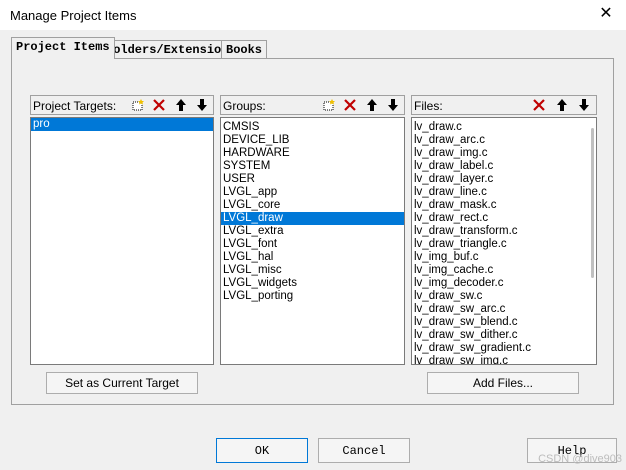  Describe the element at coordinates (312, 270) in the screenshot. I see `list-item: LVGL_misc` at that location.